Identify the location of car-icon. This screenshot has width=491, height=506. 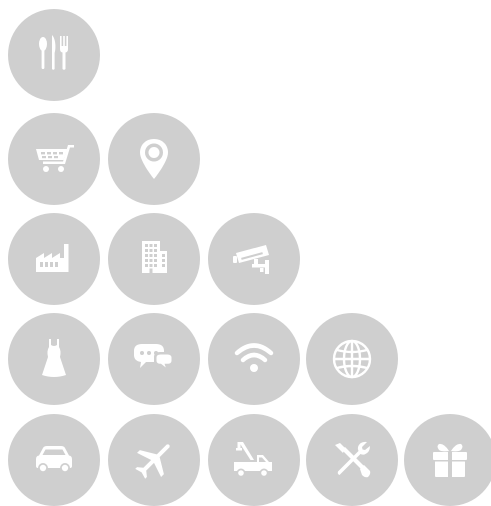
(54, 460).